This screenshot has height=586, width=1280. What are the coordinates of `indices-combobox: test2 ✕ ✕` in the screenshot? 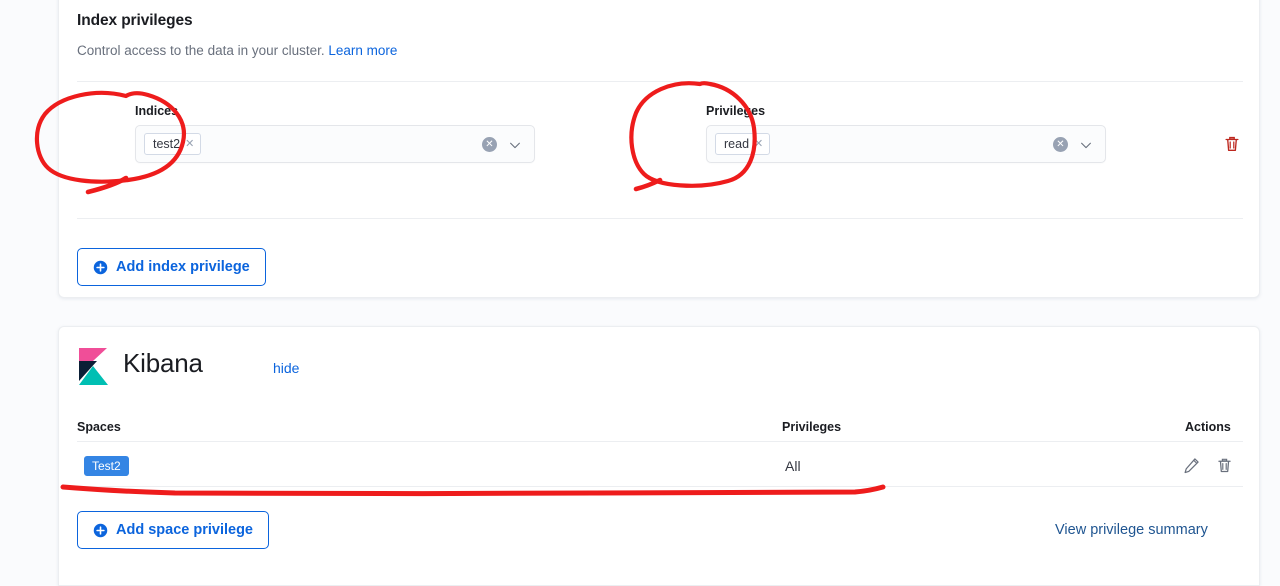 It's located at (335, 144).